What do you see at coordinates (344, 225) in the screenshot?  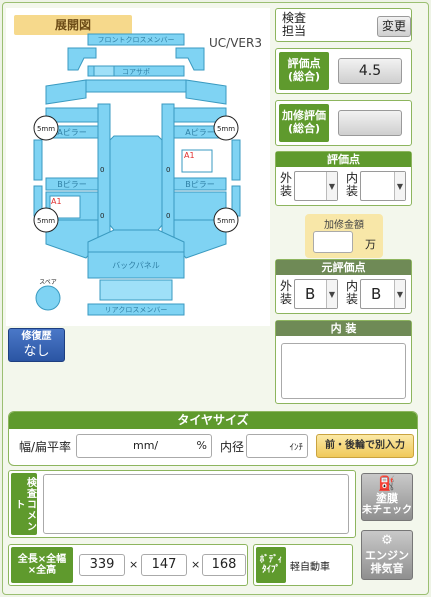 I see `repair-amount-label: 加修金額` at bounding box center [344, 225].